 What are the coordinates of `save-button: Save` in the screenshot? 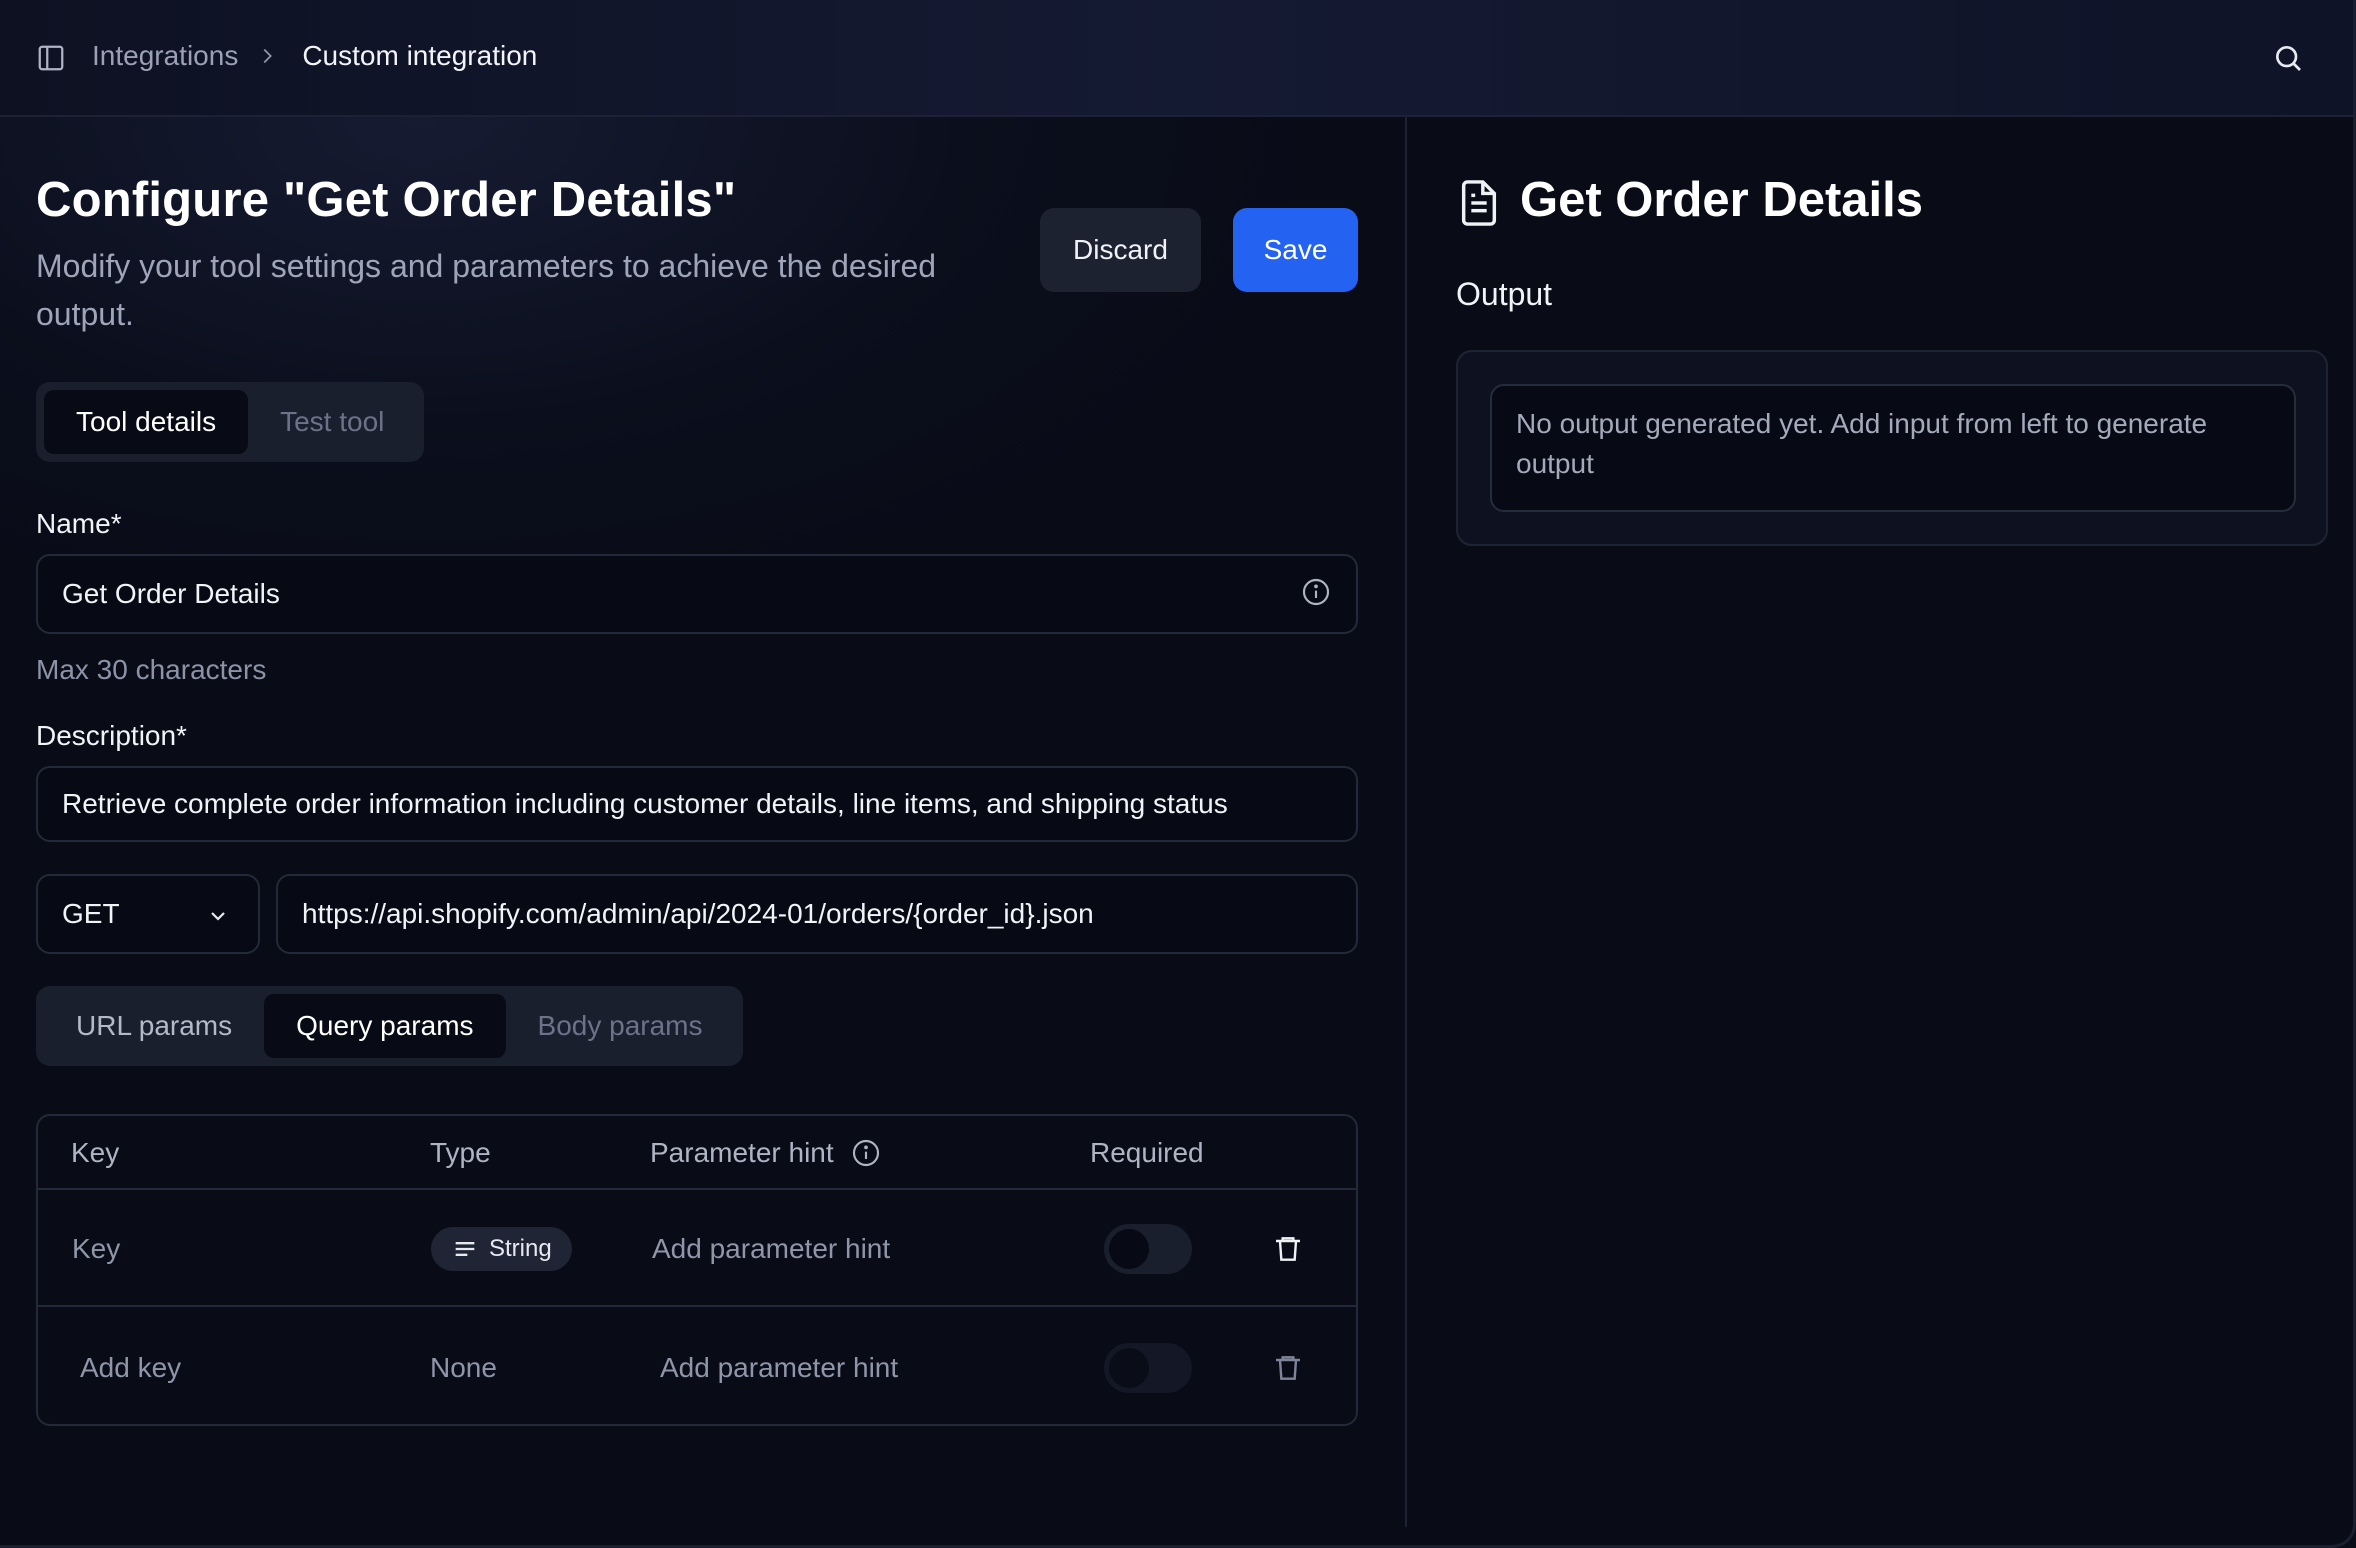 It's located at (1295, 250).